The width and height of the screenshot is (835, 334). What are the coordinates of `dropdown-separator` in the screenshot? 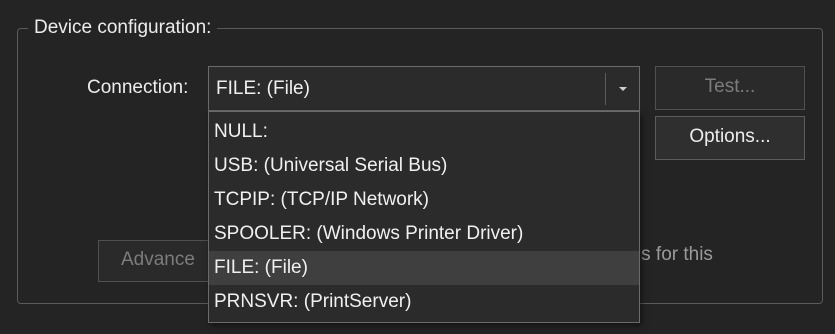 It's located at (605, 89).